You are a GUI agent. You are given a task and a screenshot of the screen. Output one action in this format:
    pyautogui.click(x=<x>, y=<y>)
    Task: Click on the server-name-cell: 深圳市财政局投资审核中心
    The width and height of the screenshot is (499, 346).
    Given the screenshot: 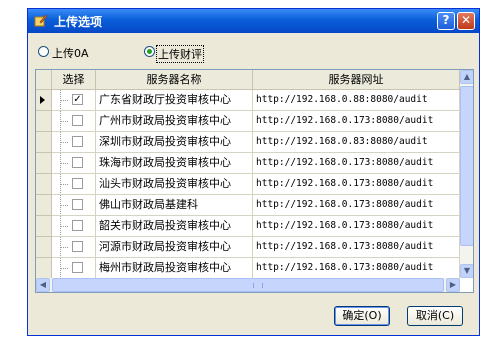 What is the action you would take?
    pyautogui.click(x=174, y=142)
    